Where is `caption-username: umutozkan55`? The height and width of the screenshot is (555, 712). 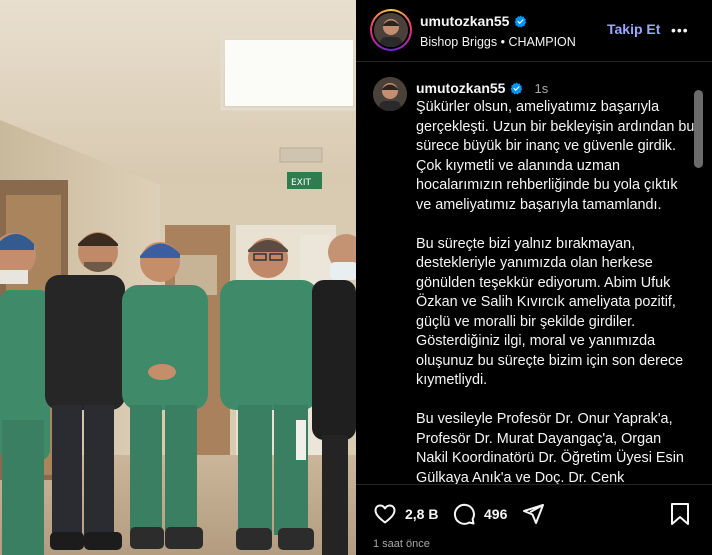
caption-username: umutozkan55 is located at coordinates (460, 88).